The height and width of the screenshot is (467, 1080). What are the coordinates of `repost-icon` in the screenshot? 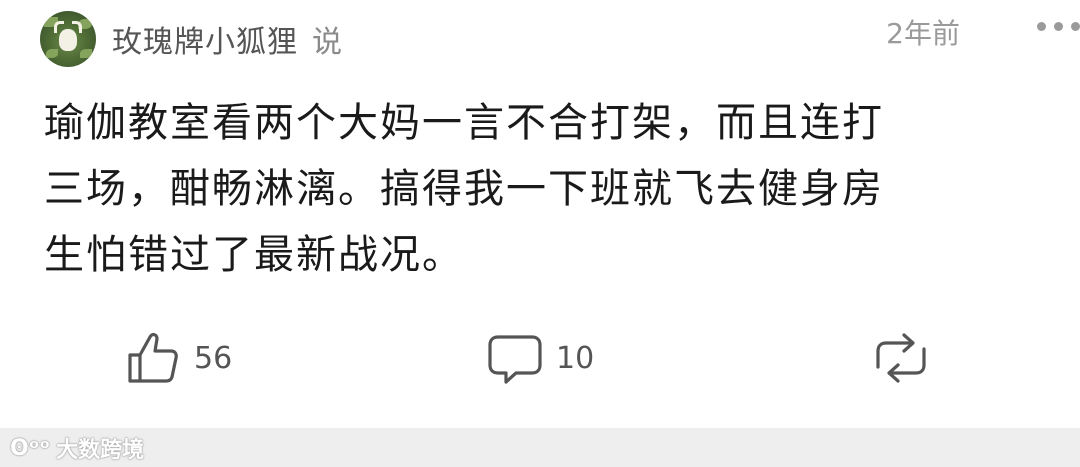 It's located at (901, 358).